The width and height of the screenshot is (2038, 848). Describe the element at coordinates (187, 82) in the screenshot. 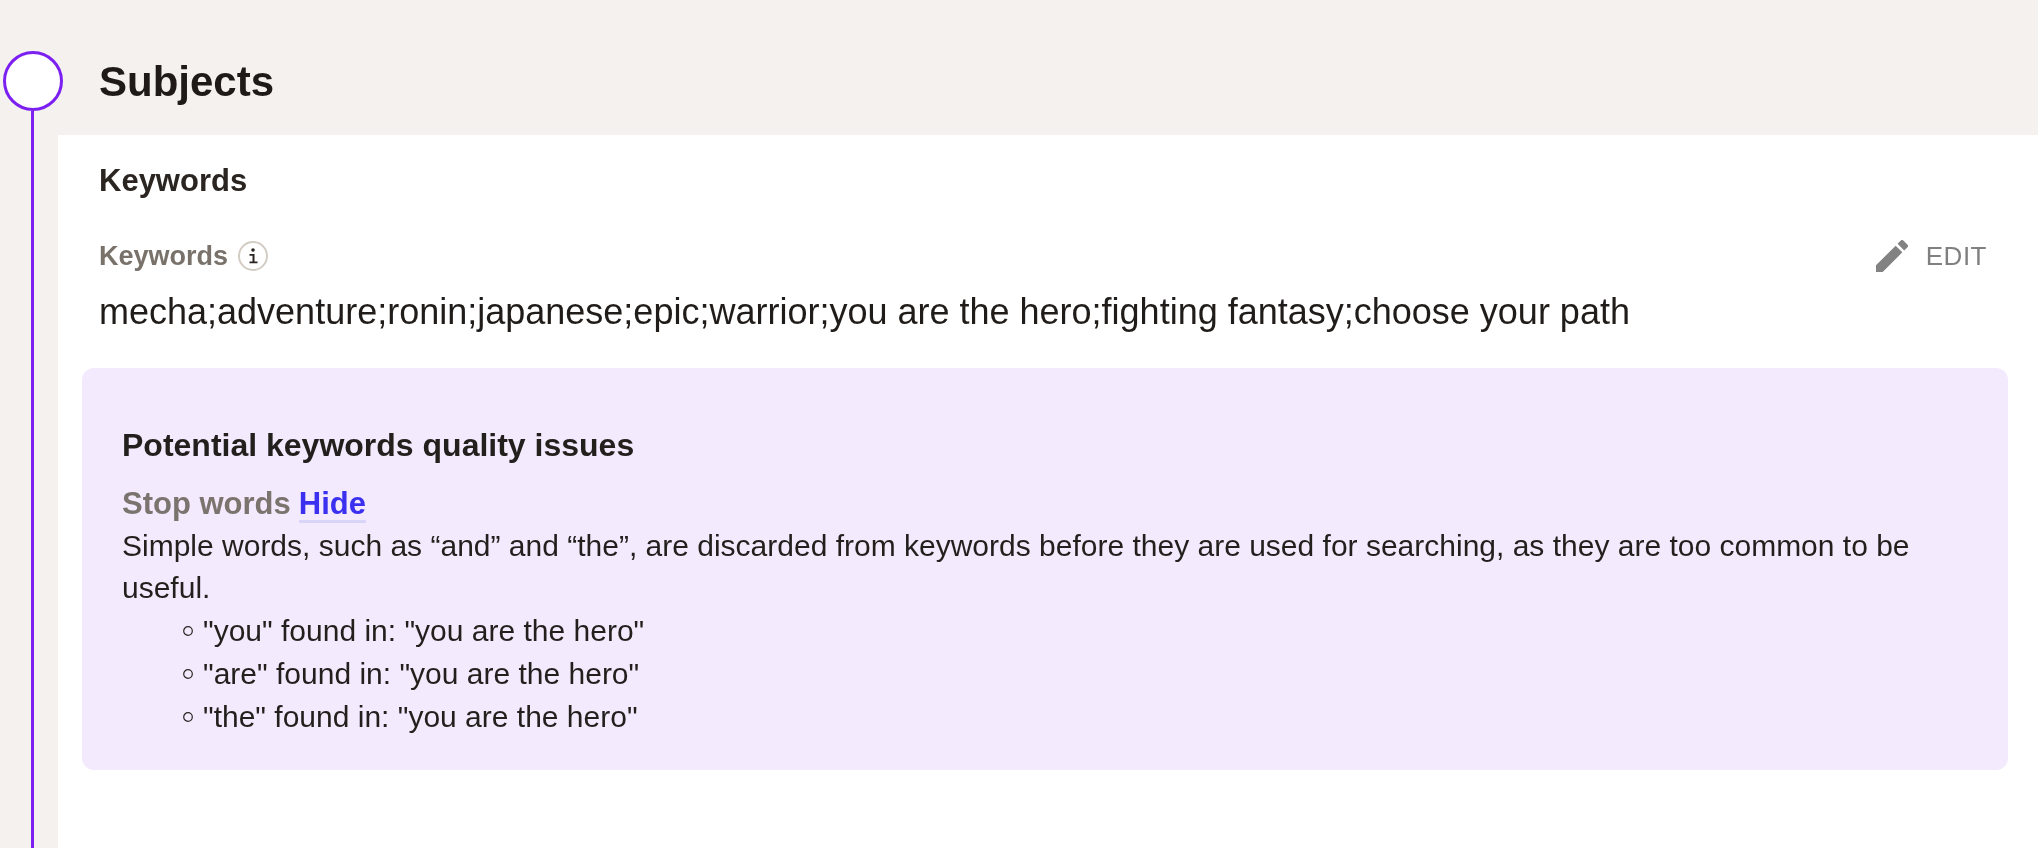

I see `section-title: Subjects` at that location.